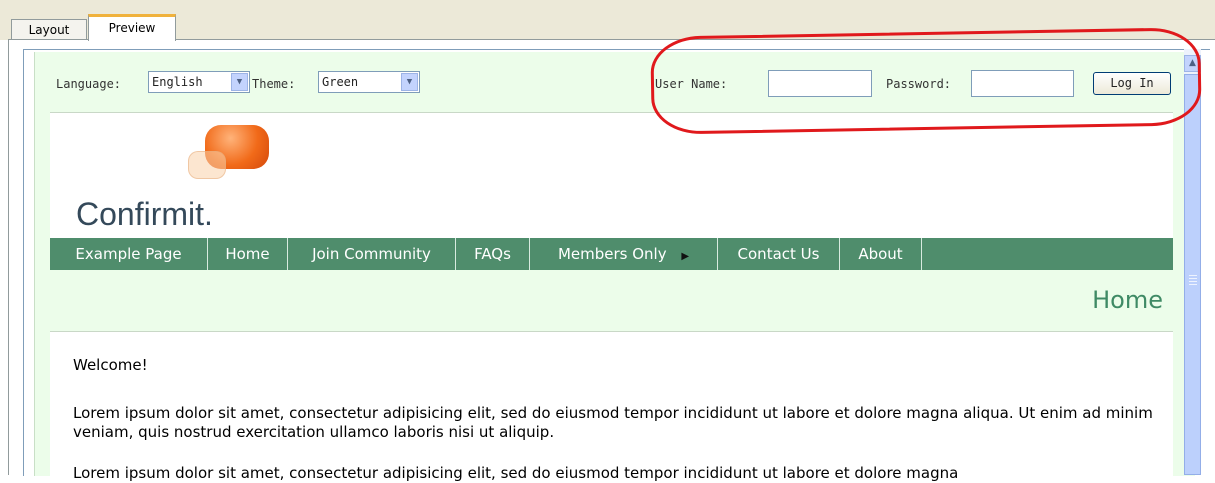 The image size is (1215, 483). I want to click on nav-item-label: Join Community, so click(371, 254).